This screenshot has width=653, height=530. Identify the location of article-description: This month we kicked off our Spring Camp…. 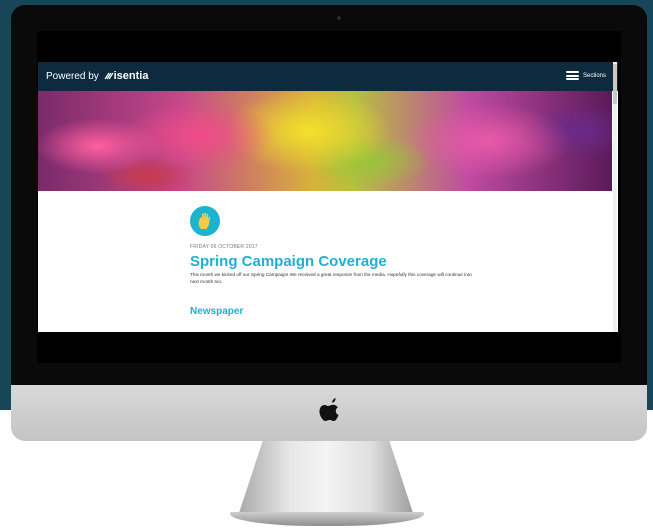
(331, 278).